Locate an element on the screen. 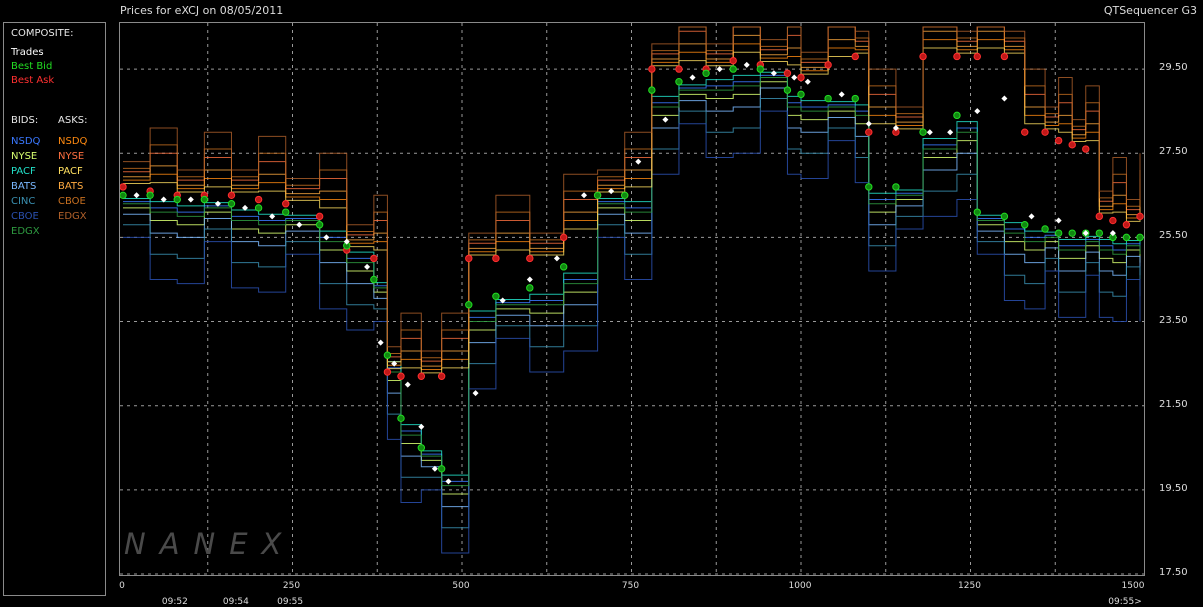  legend-best-bid: Best Bid is located at coordinates (32, 66).